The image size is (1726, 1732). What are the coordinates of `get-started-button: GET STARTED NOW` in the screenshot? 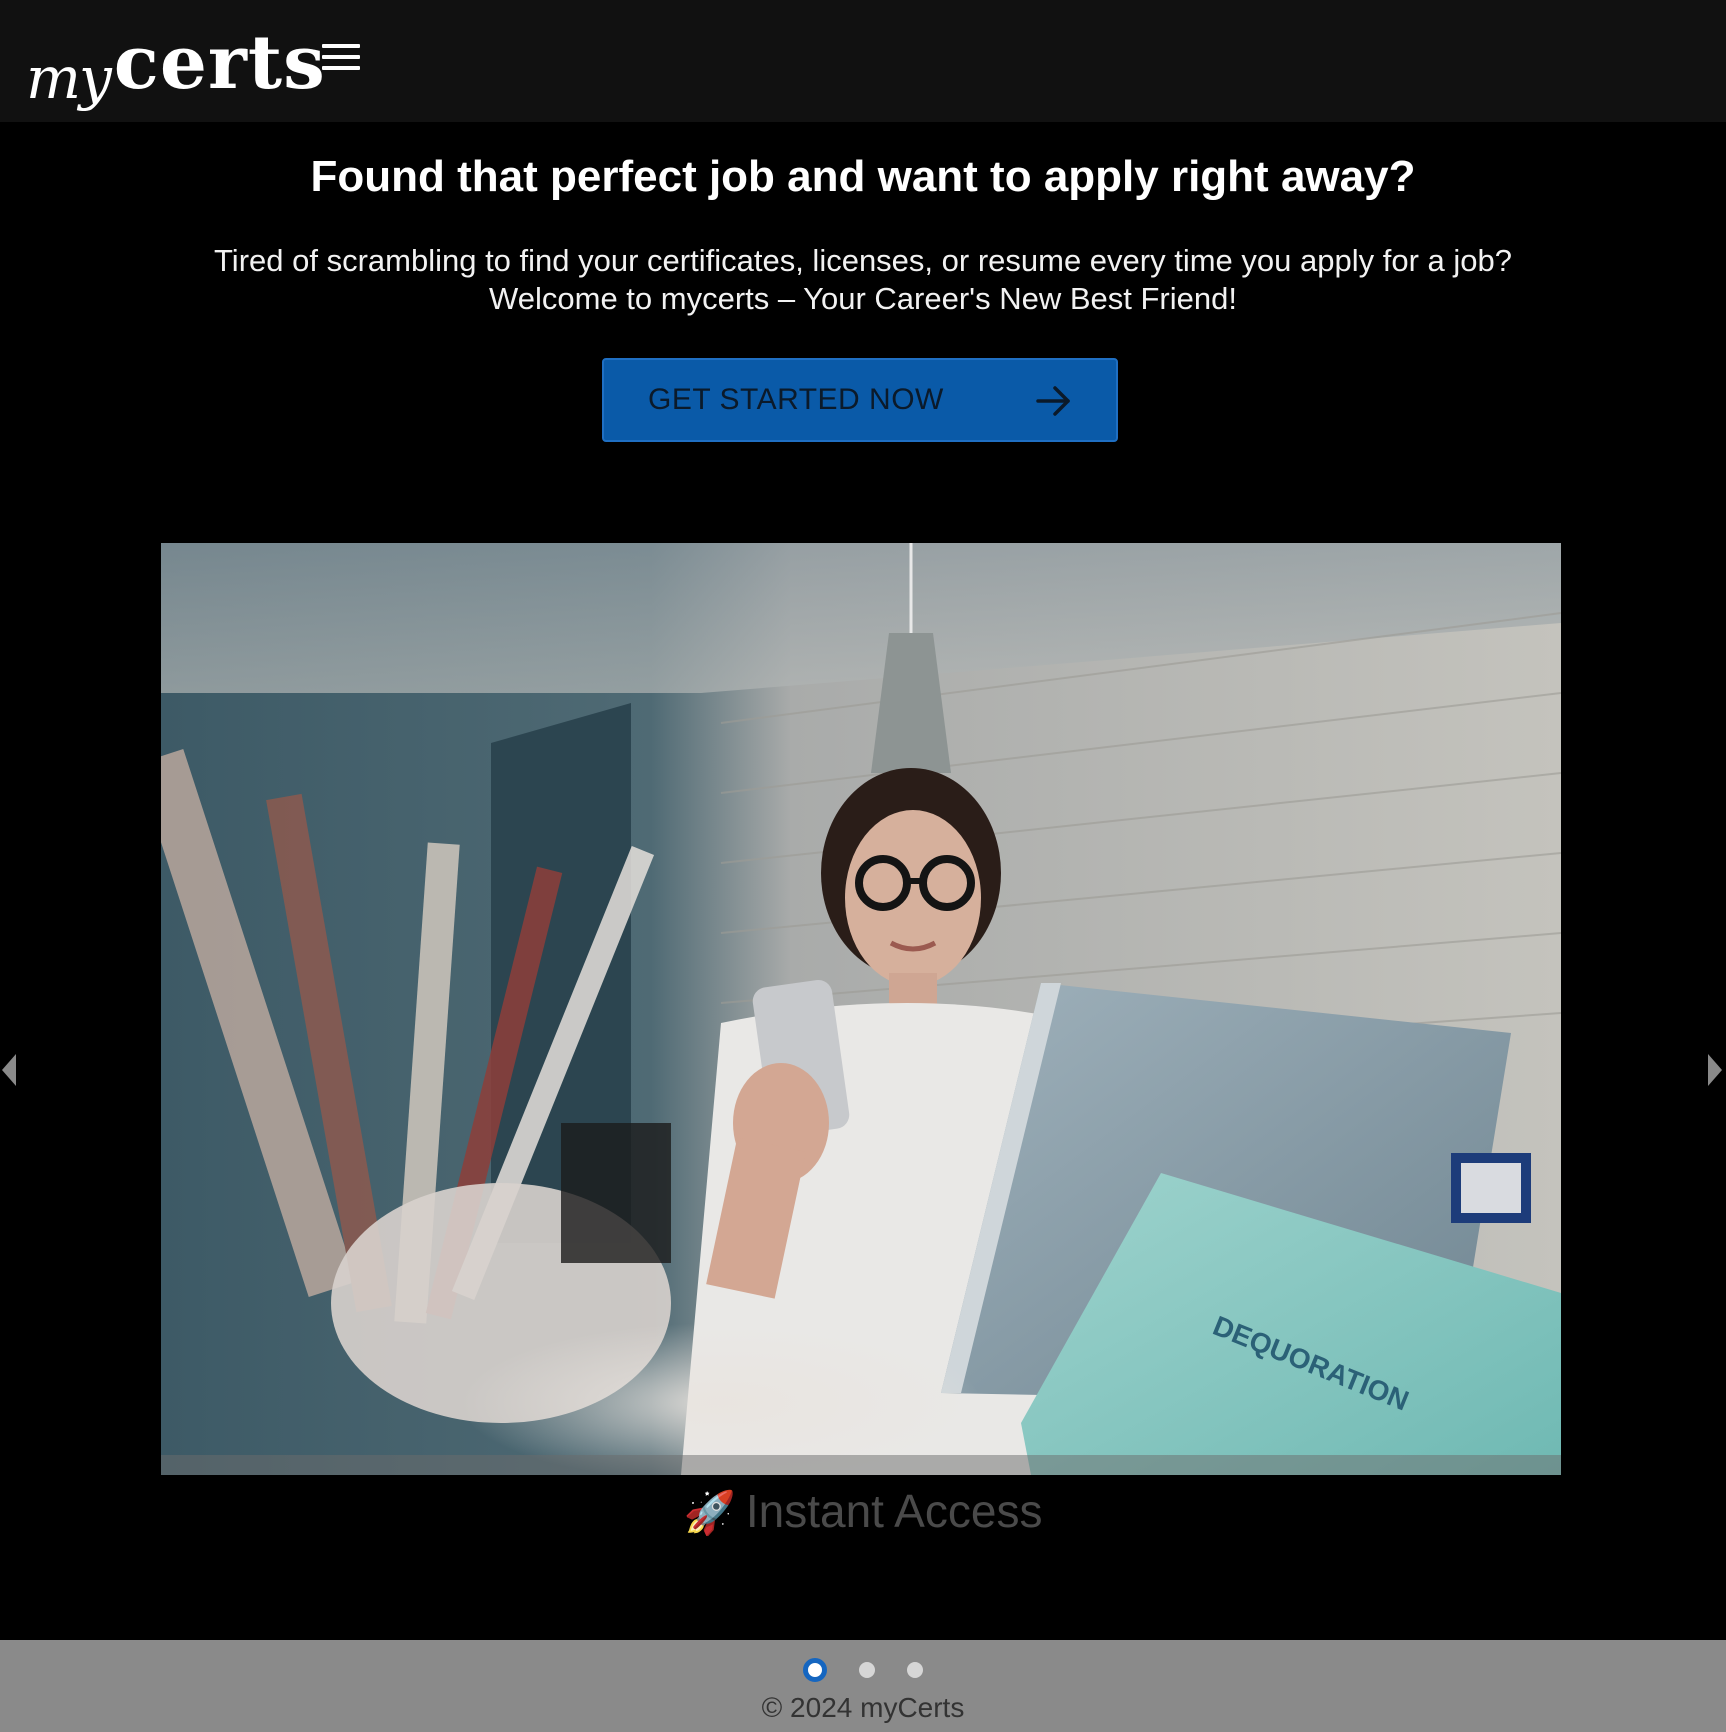 It's located at (860, 400).